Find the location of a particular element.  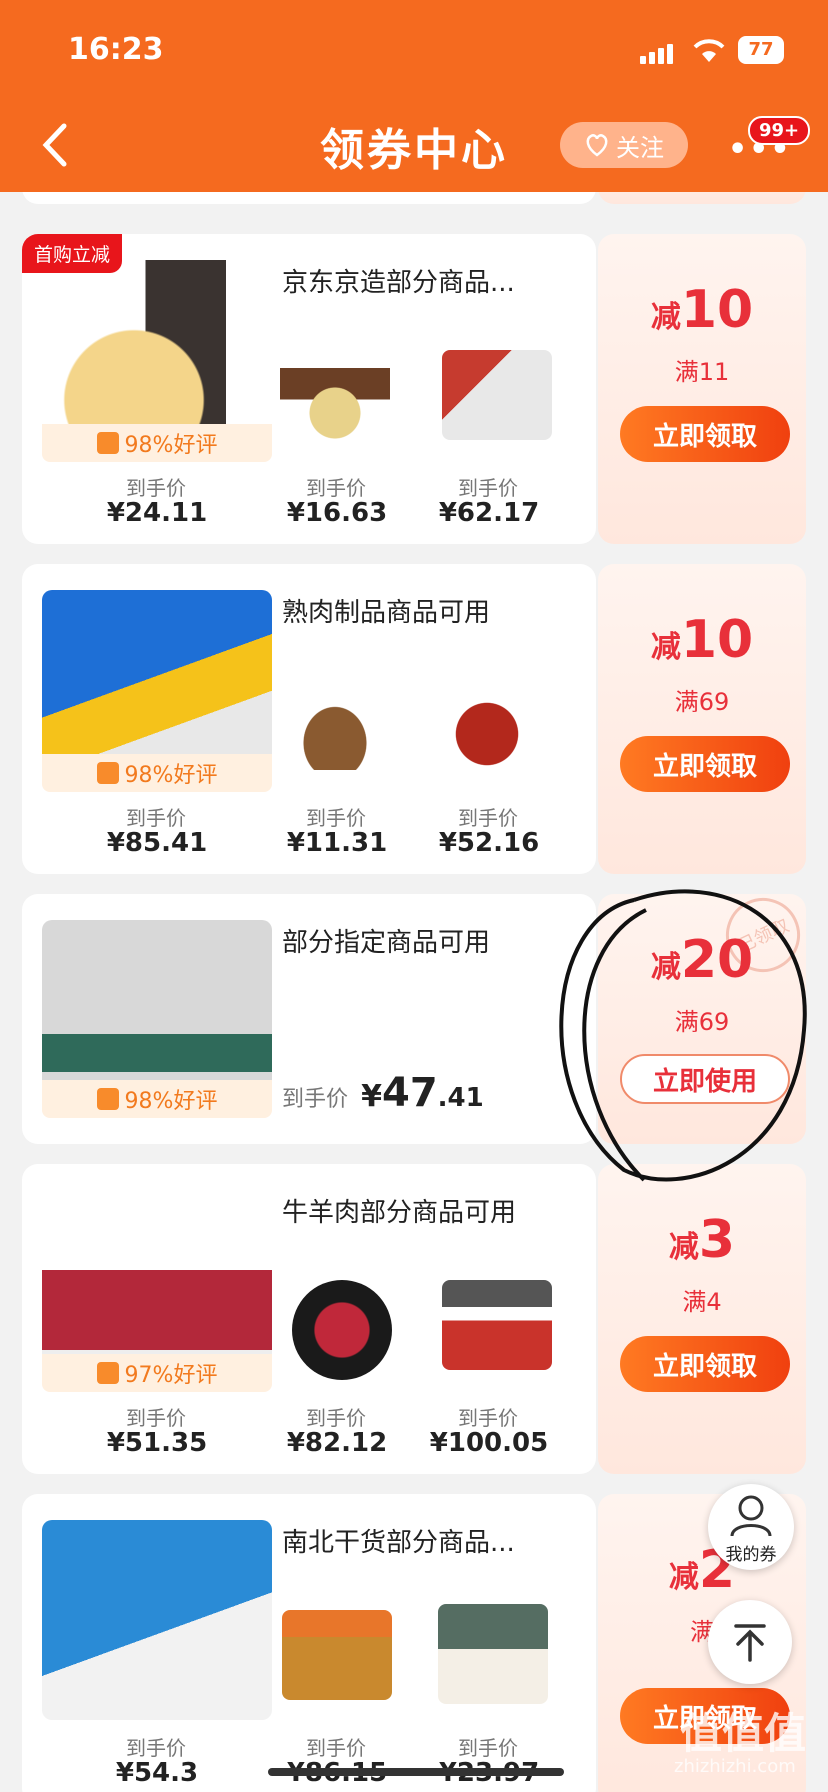

rating-text: 97%好评 is located at coordinates (171, 1375).